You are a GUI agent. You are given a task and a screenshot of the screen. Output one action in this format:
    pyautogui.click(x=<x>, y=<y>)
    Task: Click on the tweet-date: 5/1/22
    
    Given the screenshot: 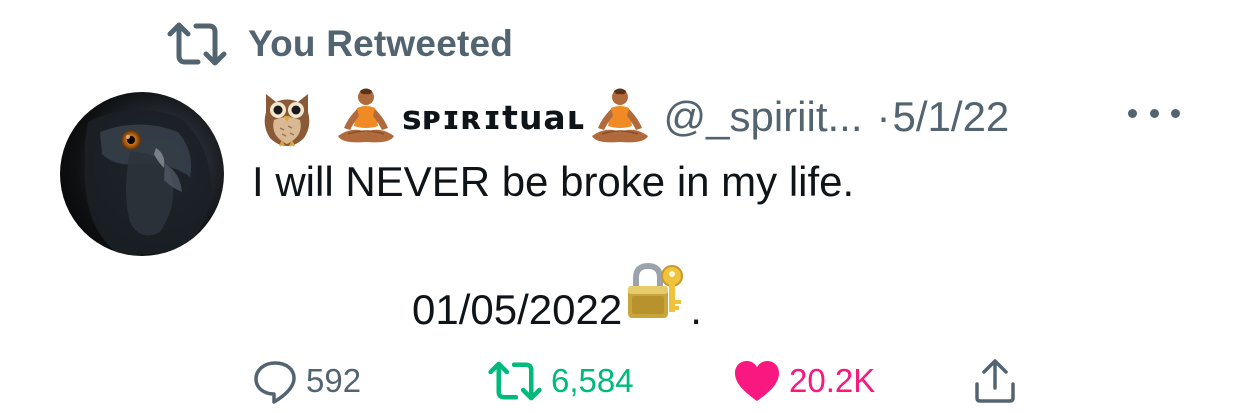 What is the action you would take?
    pyautogui.click(x=951, y=117)
    